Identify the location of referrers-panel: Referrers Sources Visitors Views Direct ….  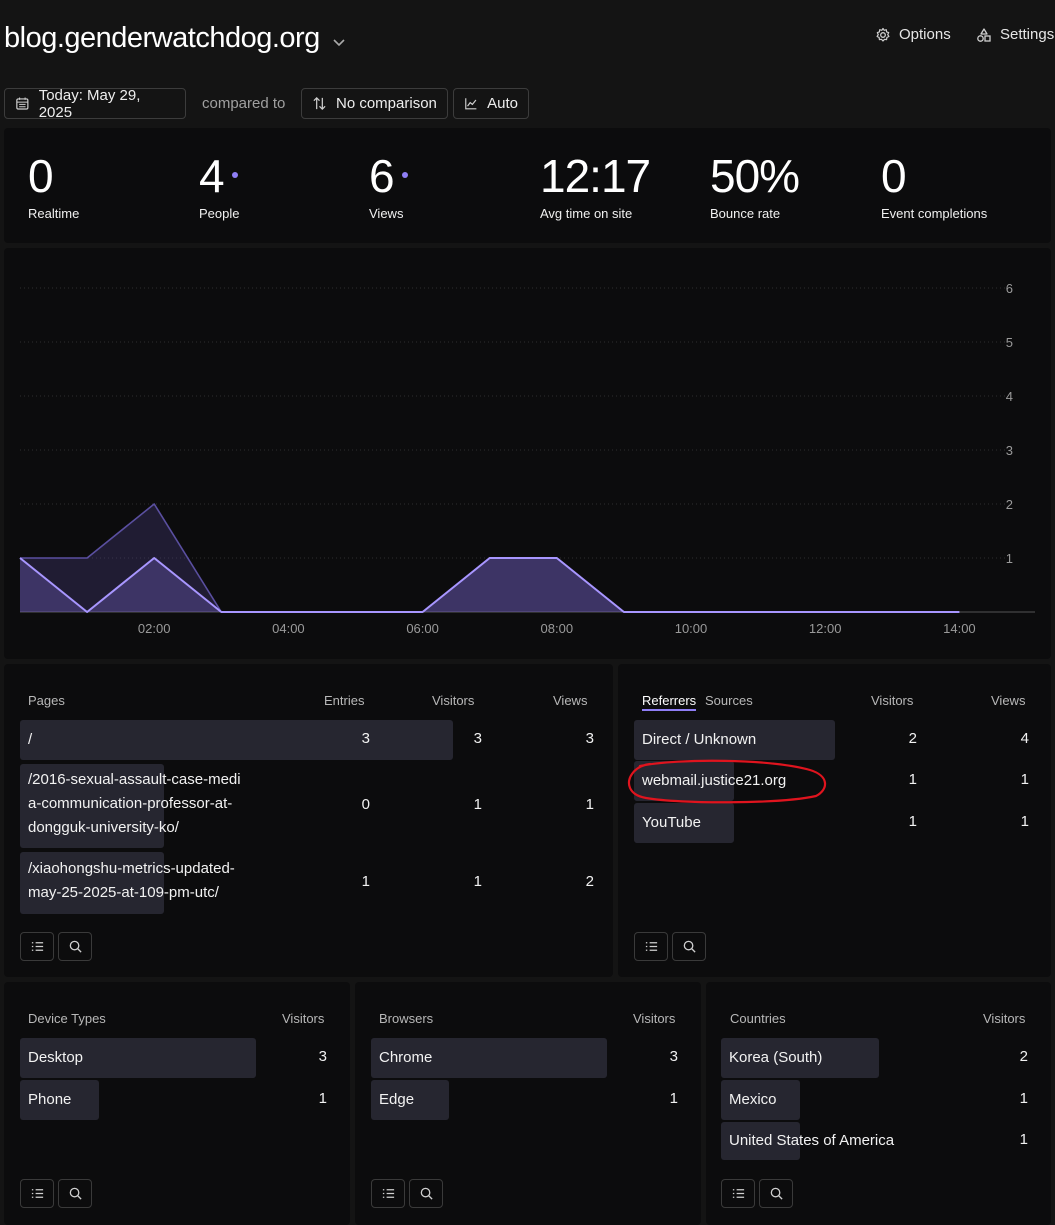
(834, 820).